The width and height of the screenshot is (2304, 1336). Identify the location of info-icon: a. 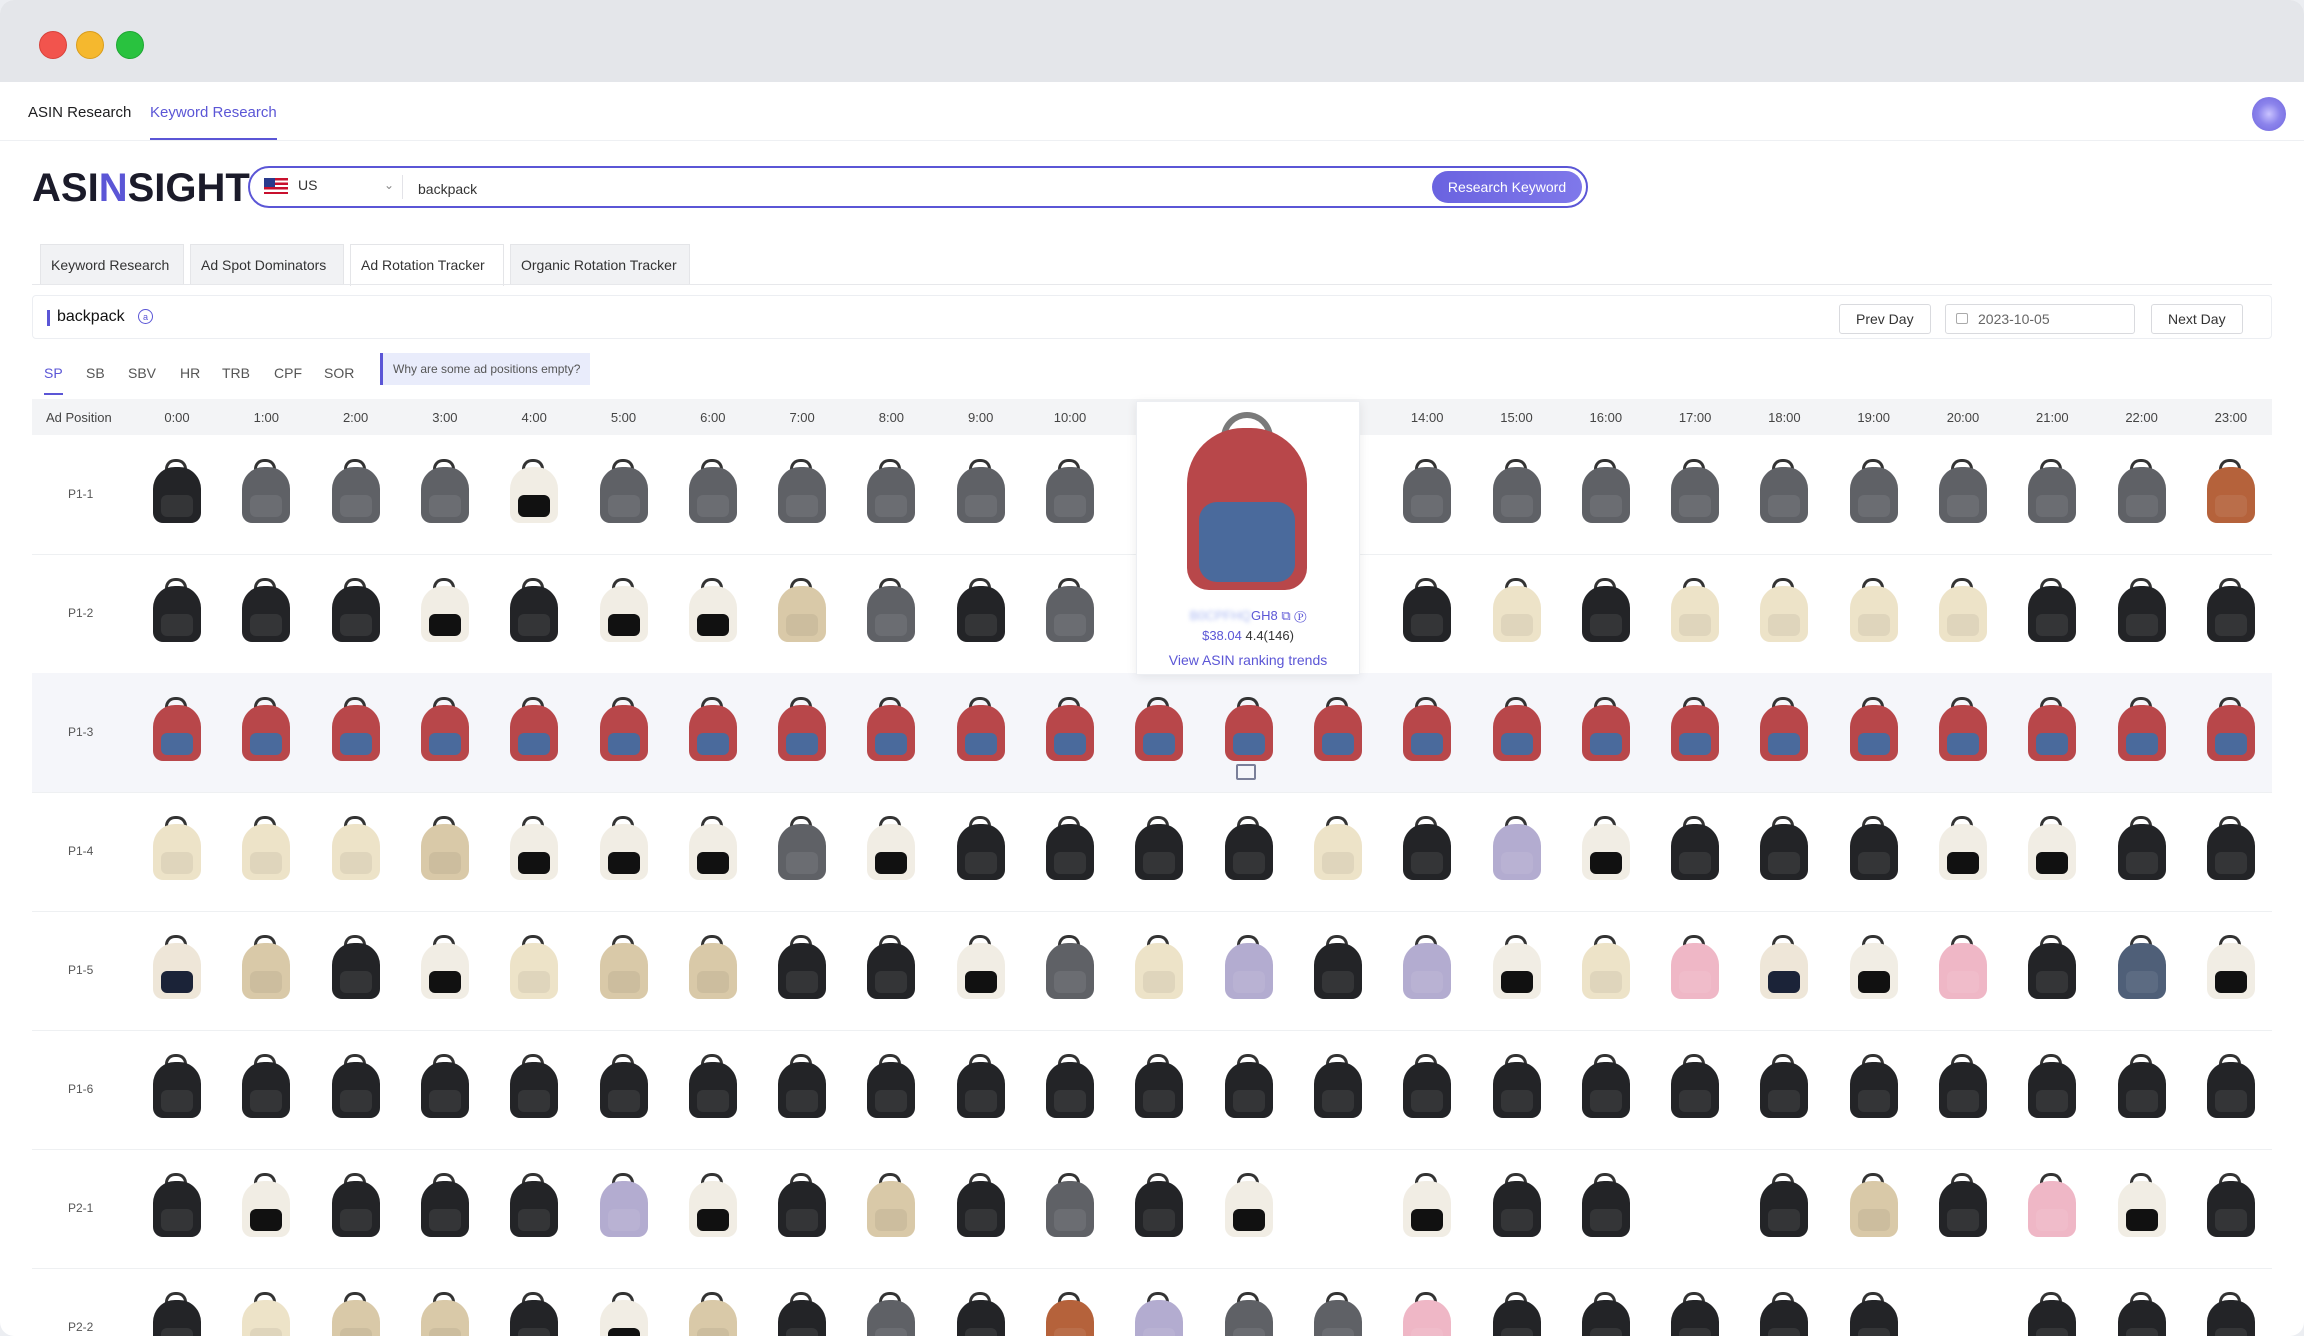
(145, 316).